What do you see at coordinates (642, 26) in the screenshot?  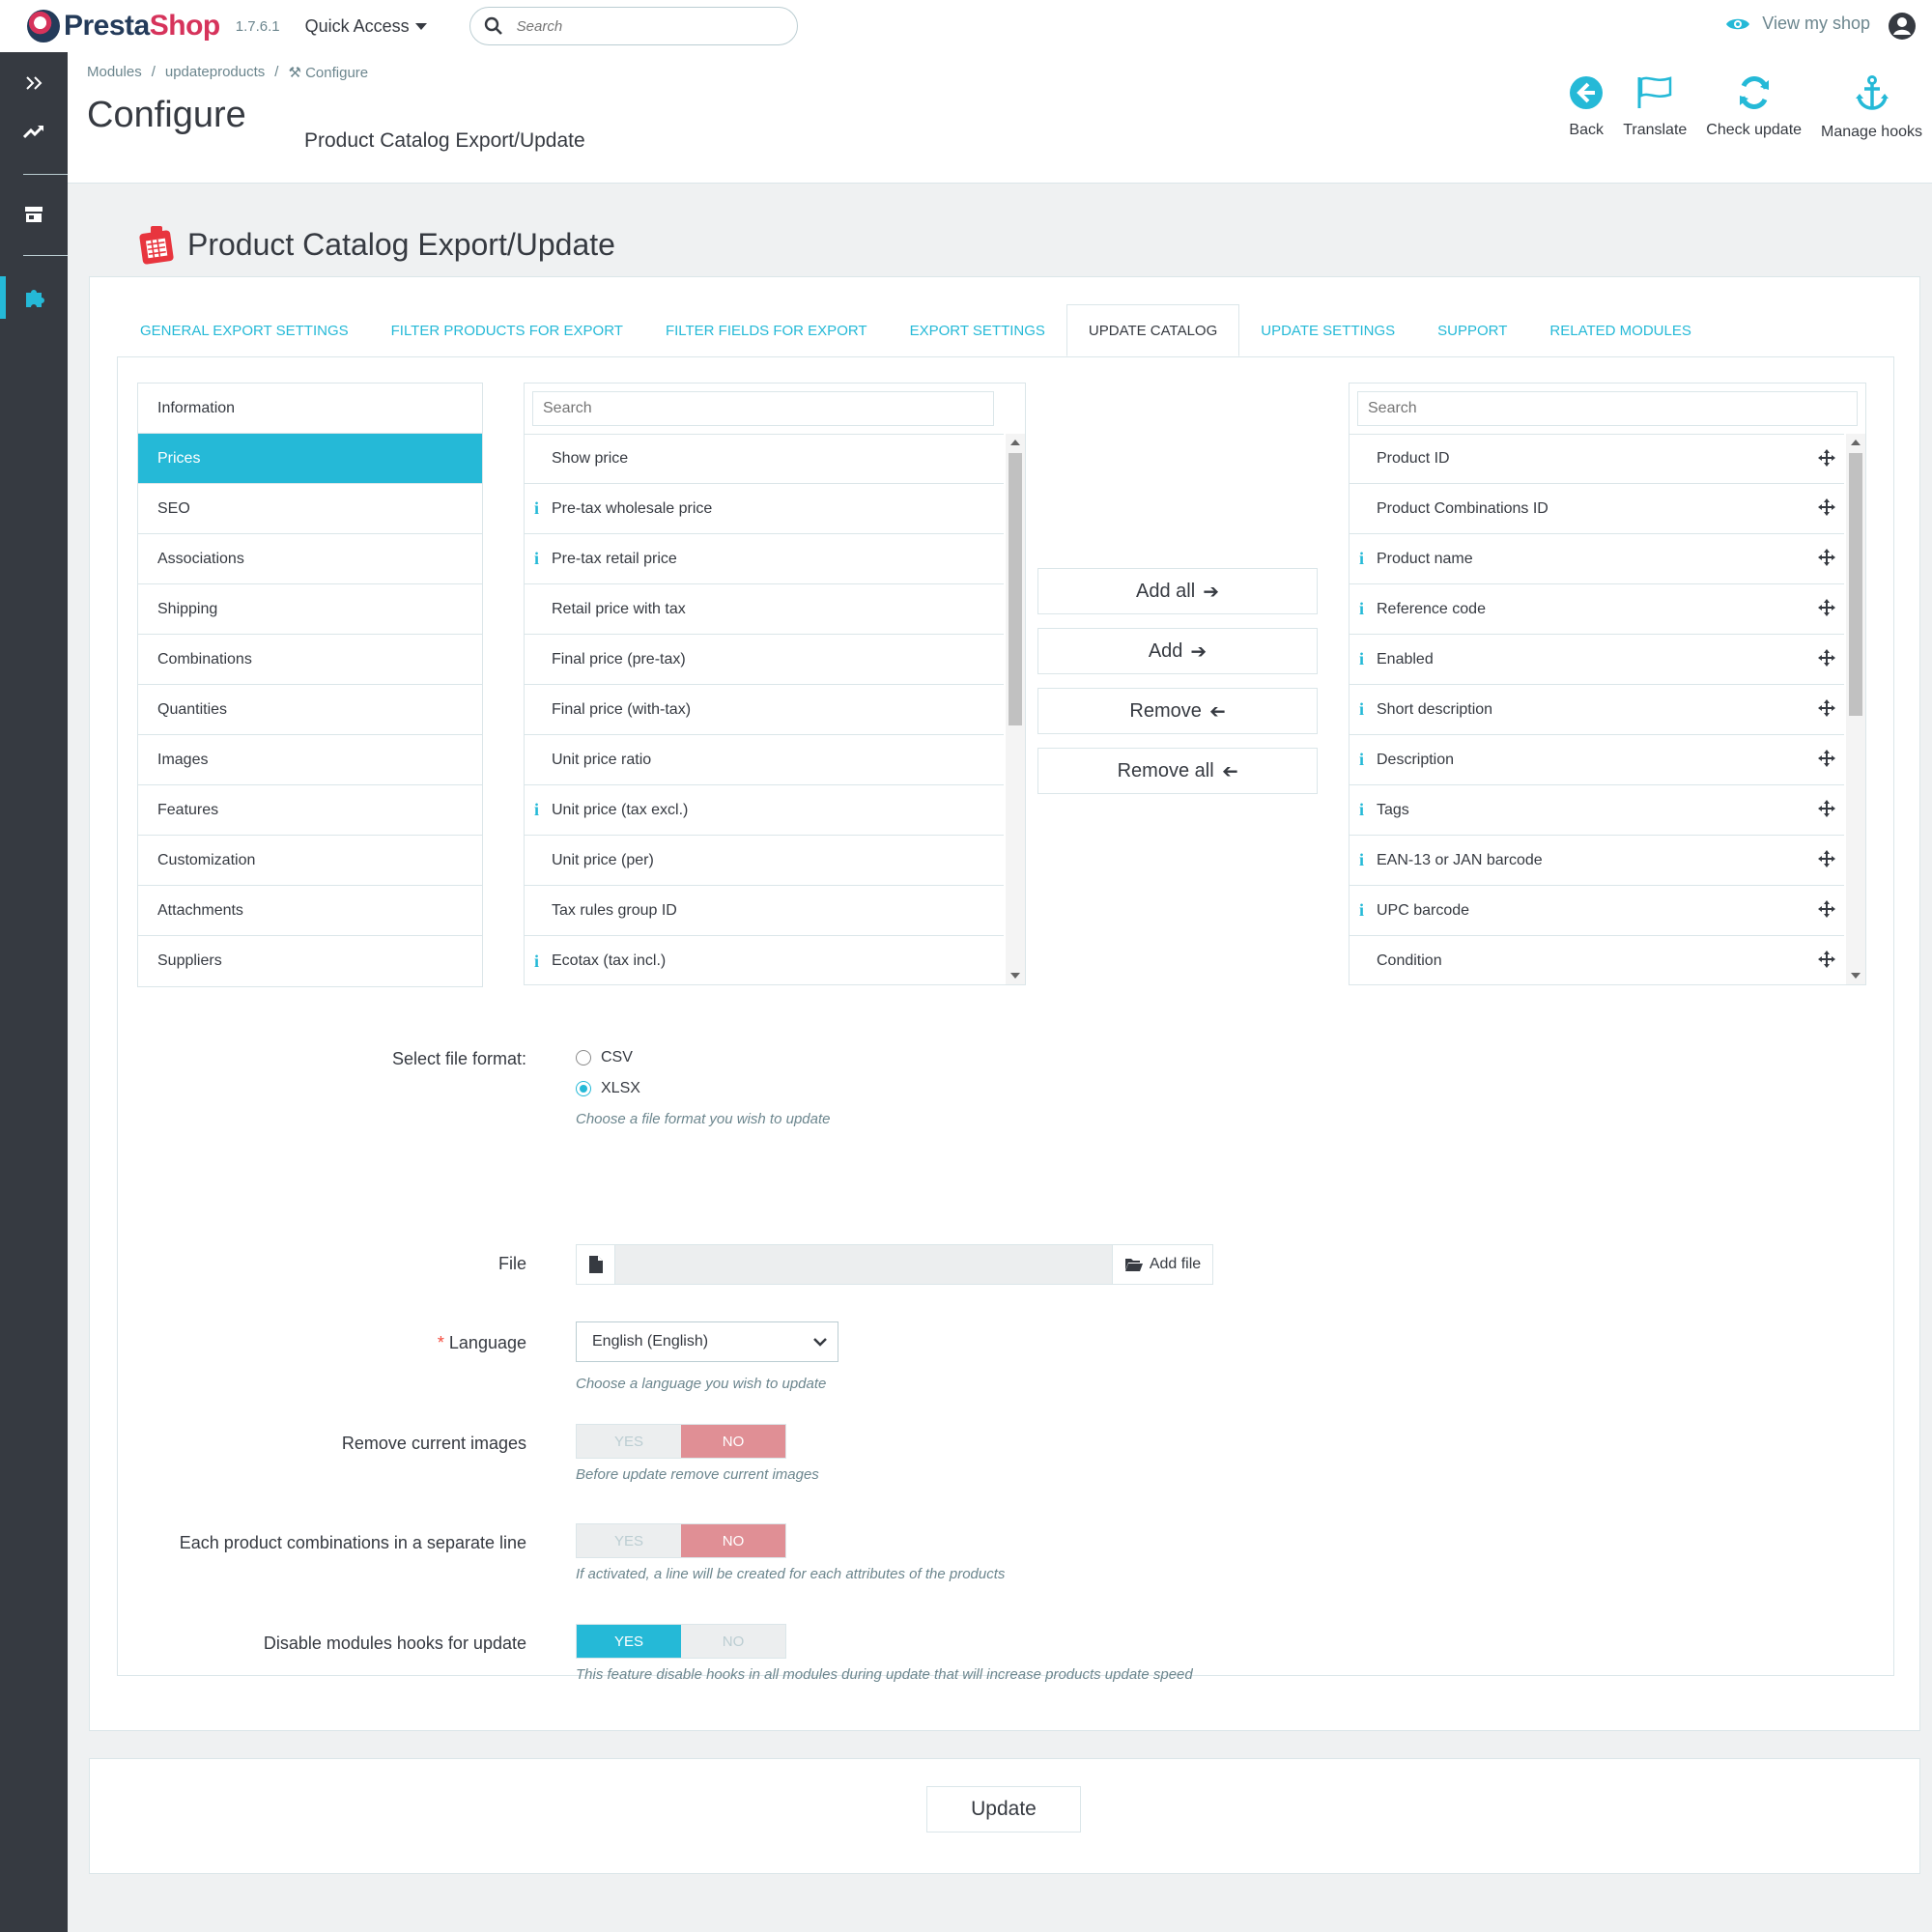 I see `top-search-input` at bounding box center [642, 26].